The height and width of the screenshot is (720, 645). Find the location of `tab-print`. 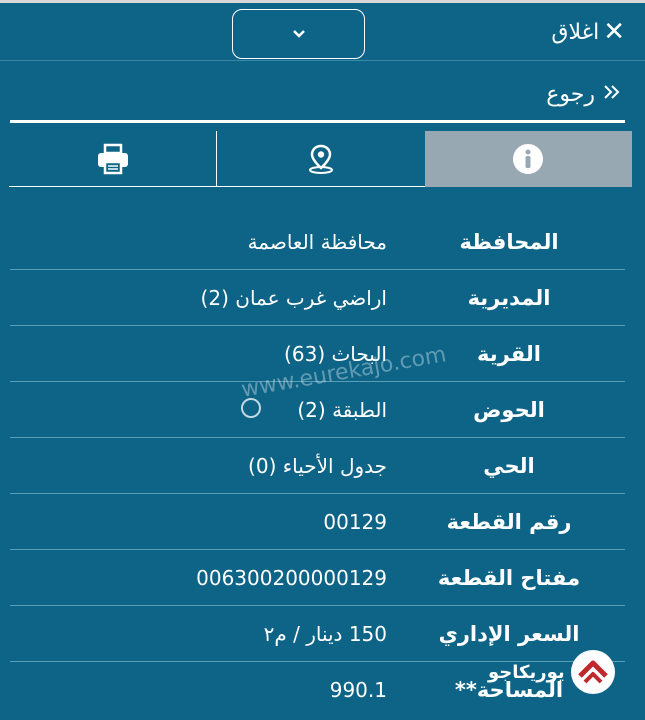

tab-print is located at coordinates (113, 159).